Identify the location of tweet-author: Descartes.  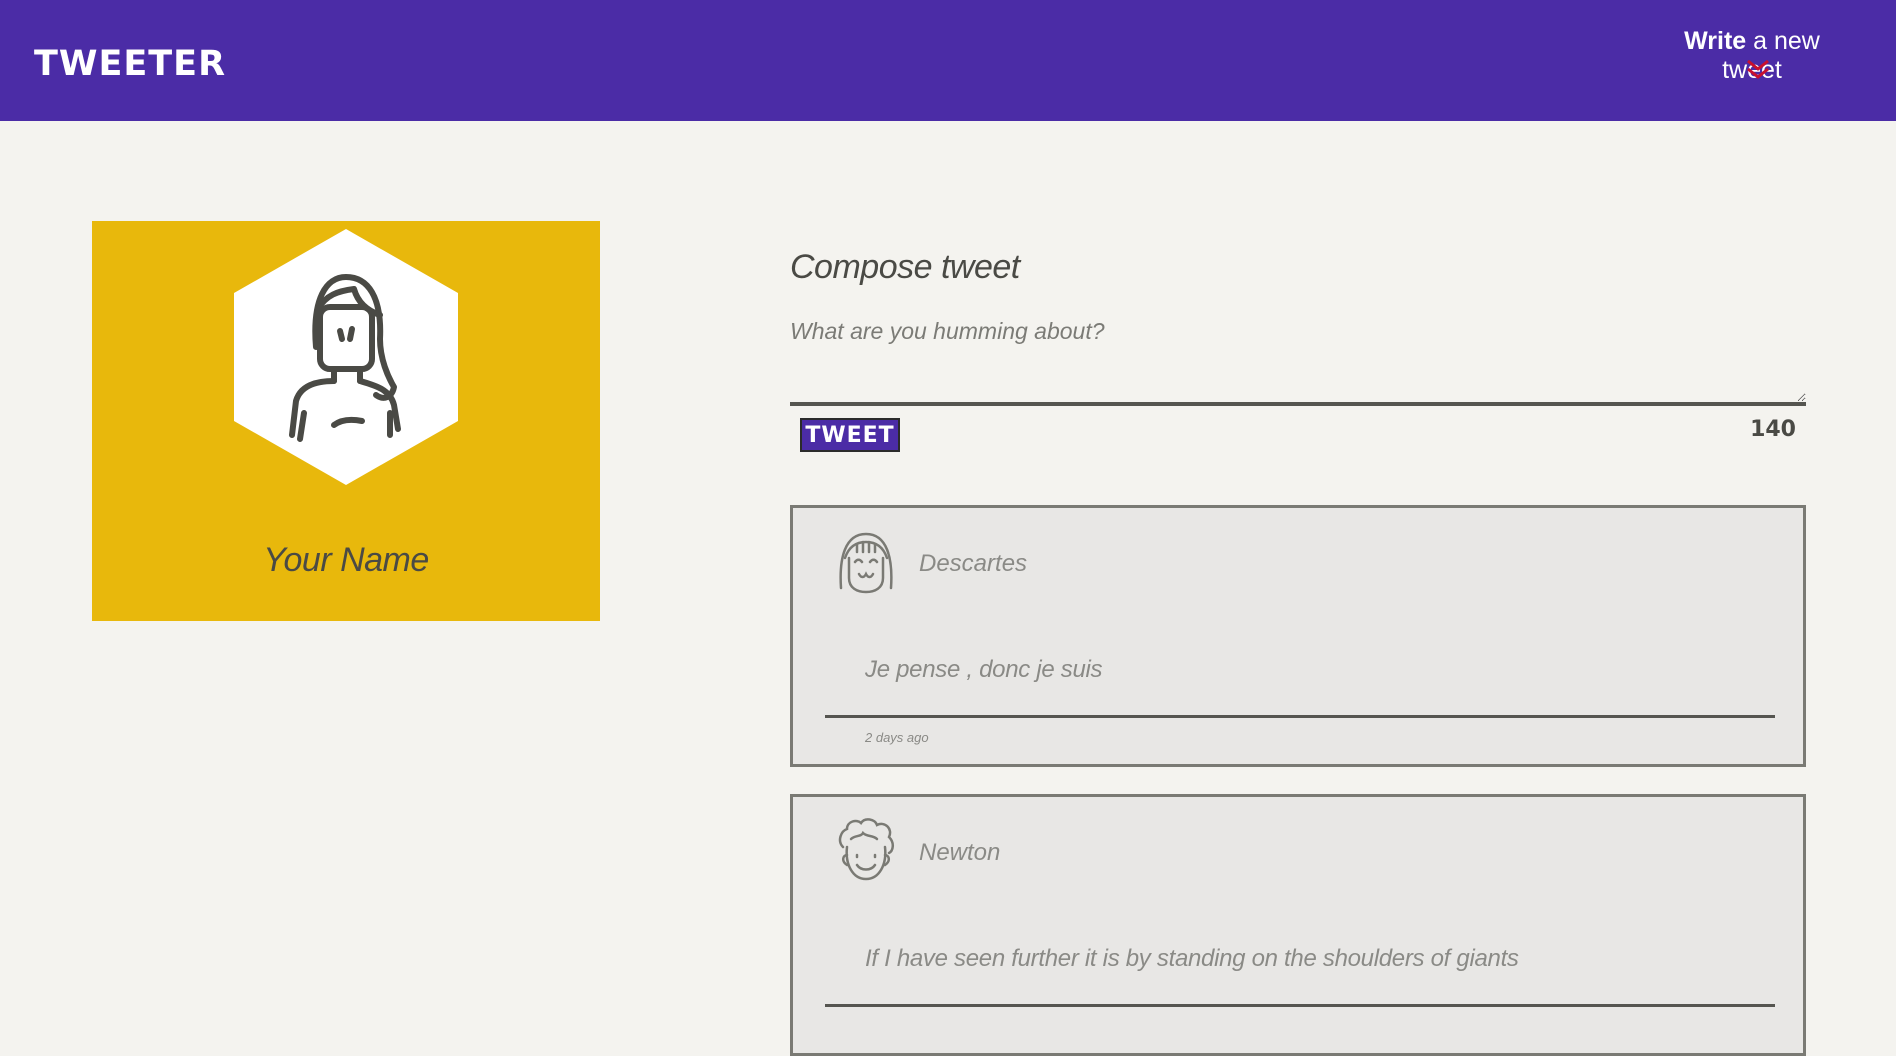
(973, 563).